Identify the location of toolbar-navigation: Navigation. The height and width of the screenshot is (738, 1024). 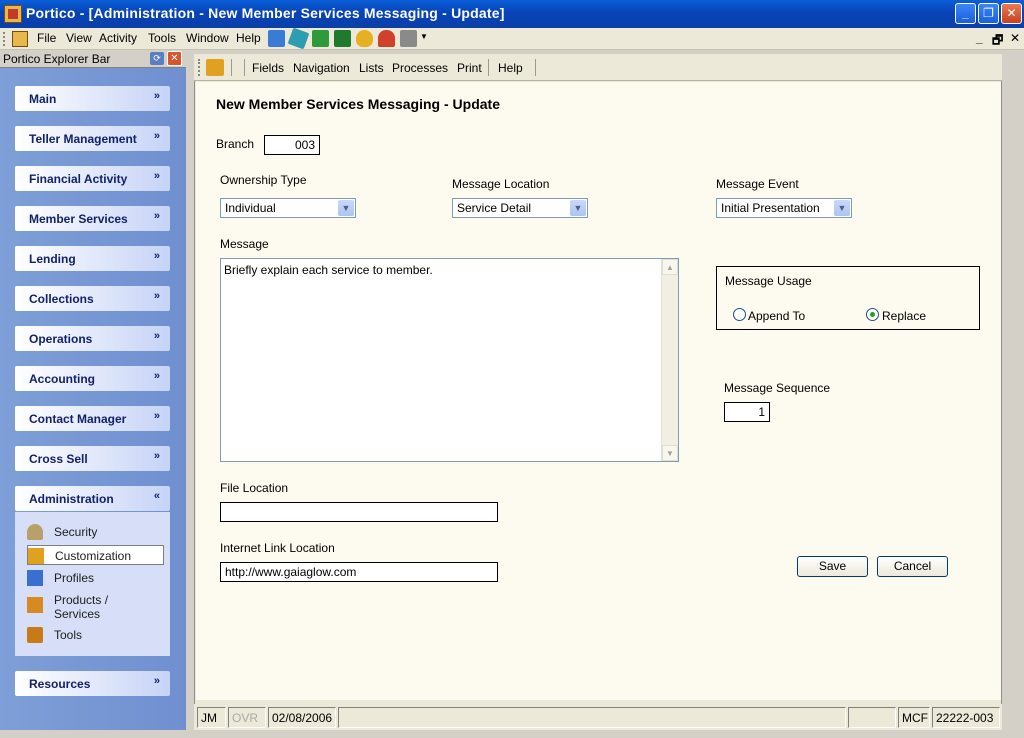
(321, 68).